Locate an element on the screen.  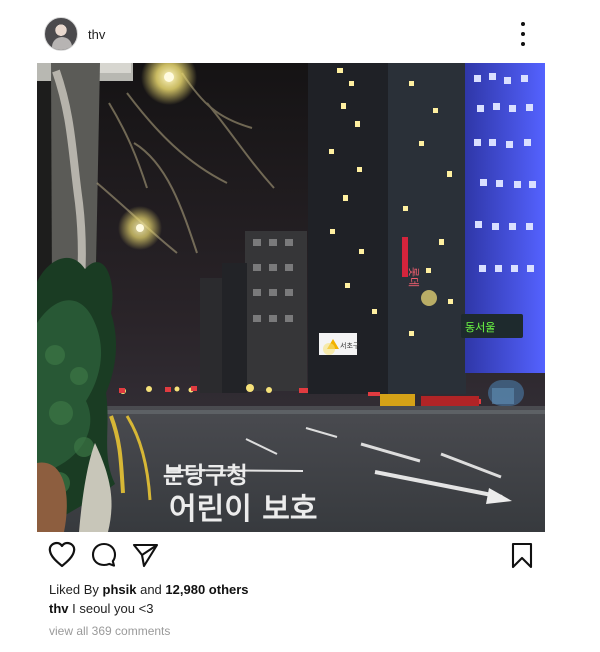
caption-username: thv is located at coordinates (59, 608).